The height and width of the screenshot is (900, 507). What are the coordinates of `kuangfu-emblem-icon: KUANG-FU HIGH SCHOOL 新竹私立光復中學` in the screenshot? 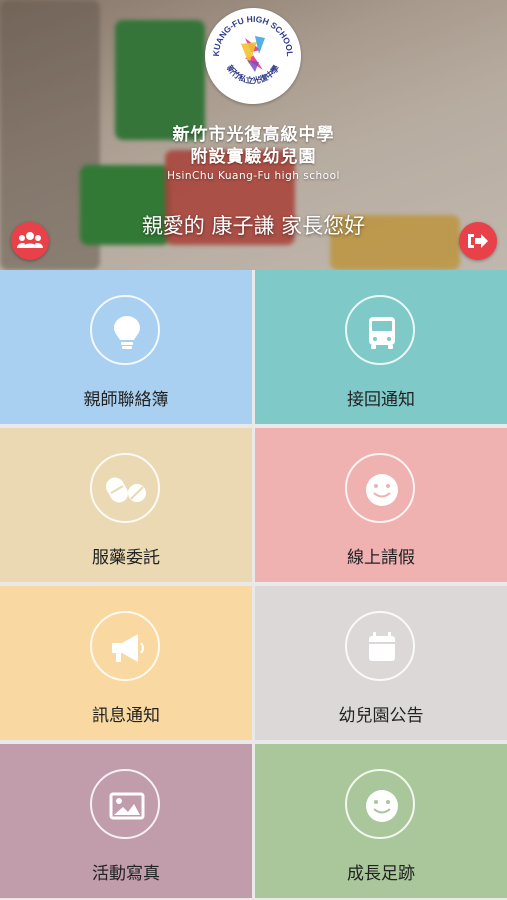 It's located at (253, 56).